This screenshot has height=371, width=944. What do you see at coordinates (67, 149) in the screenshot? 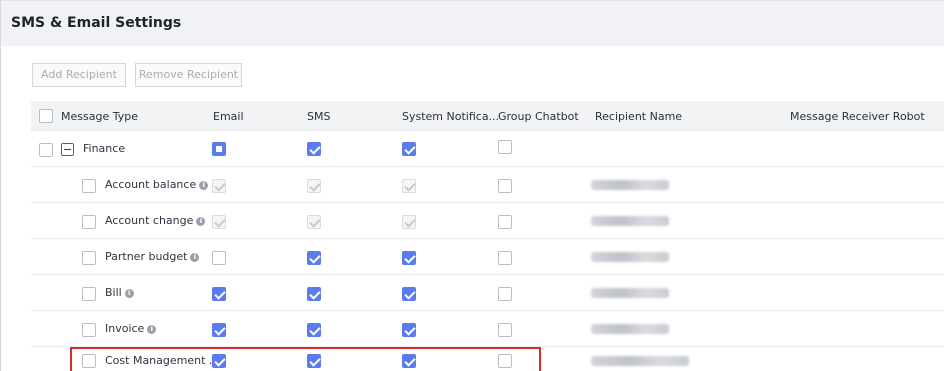
I see `collapse-icon` at bounding box center [67, 149].